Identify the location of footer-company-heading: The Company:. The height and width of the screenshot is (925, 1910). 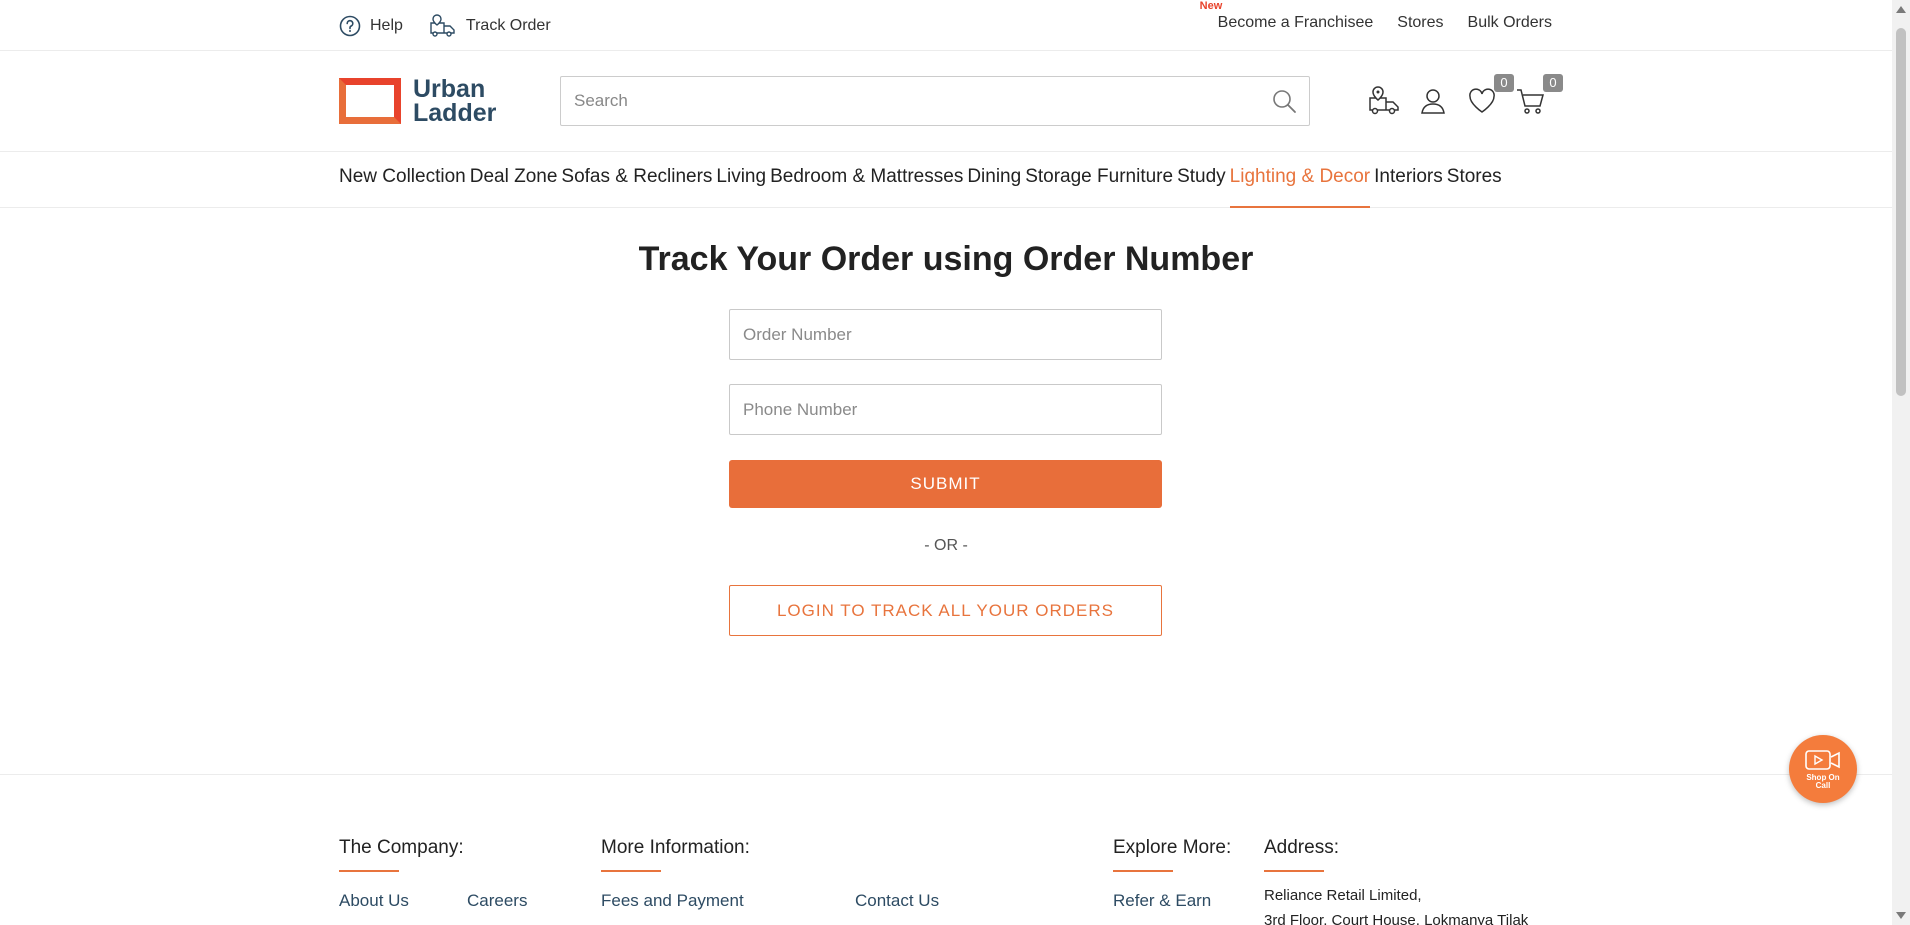
(401, 854).